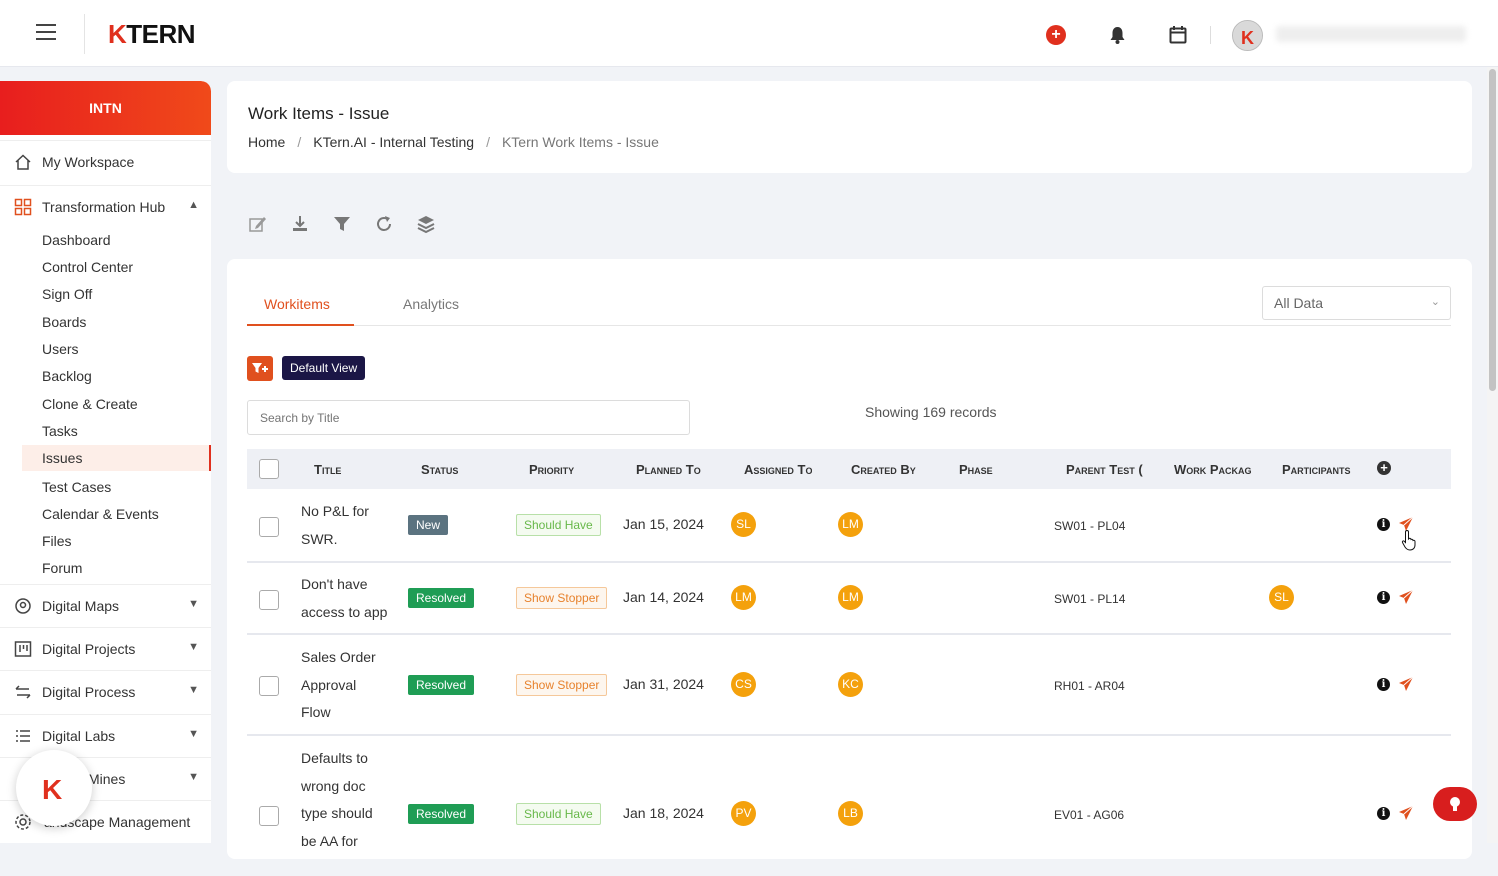 The image size is (1498, 876). Describe the element at coordinates (743, 684) in the screenshot. I see `assignee-avatar: CS` at that location.